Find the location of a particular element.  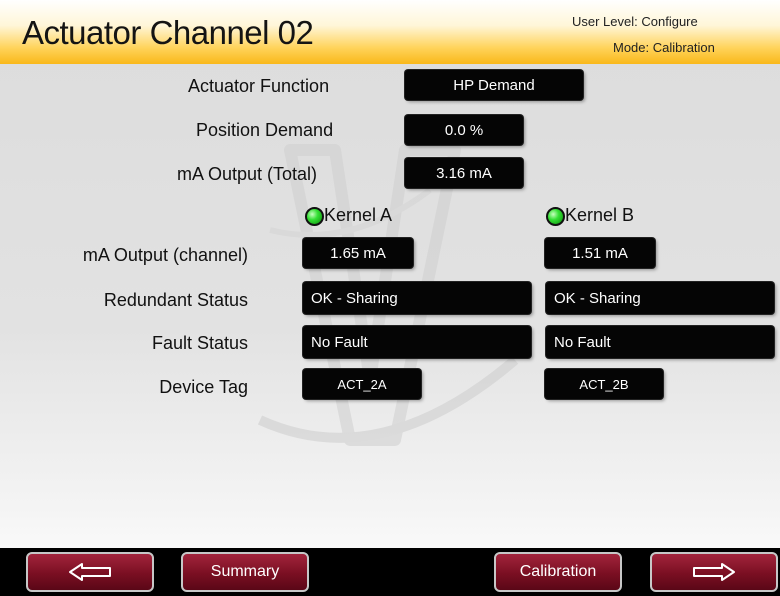

kernel-b-status-led is located at coordinates (555, 216).